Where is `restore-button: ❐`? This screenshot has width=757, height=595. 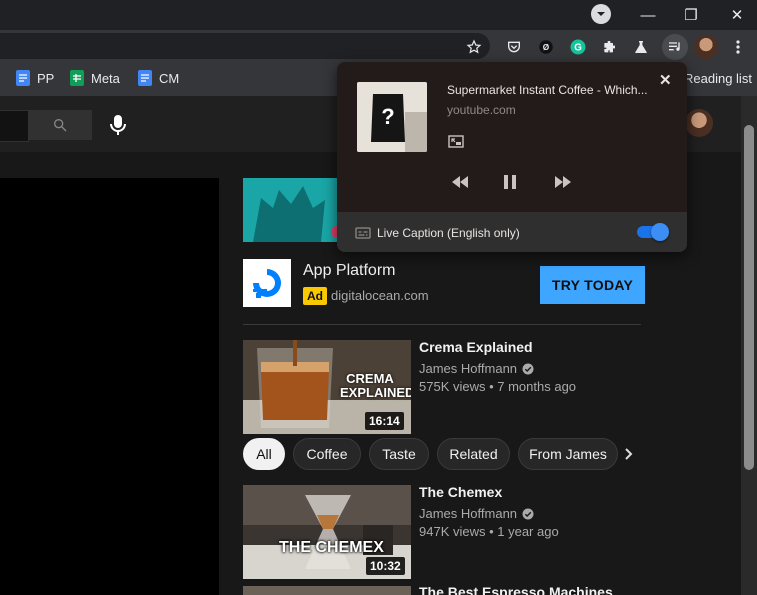
restore-button: ❐ is located at coordinates (691, 15).